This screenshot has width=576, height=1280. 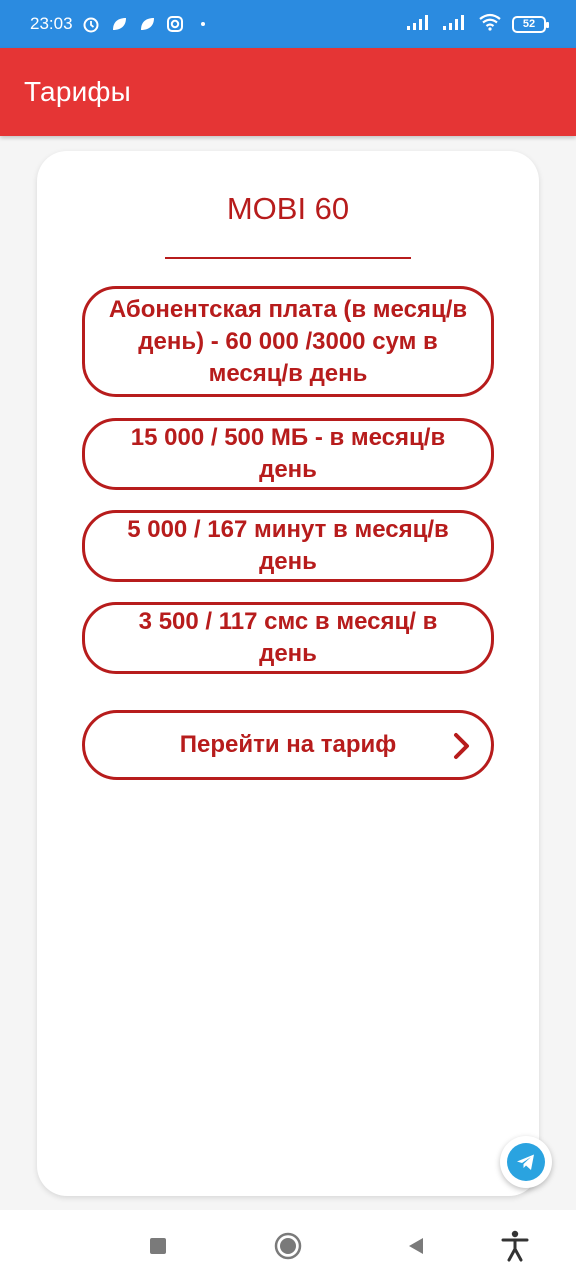 What do you see at coordinates (288, 373) in the screenshot?
I see `feature-text: месяц/в день` at bounding box center [288, 373].